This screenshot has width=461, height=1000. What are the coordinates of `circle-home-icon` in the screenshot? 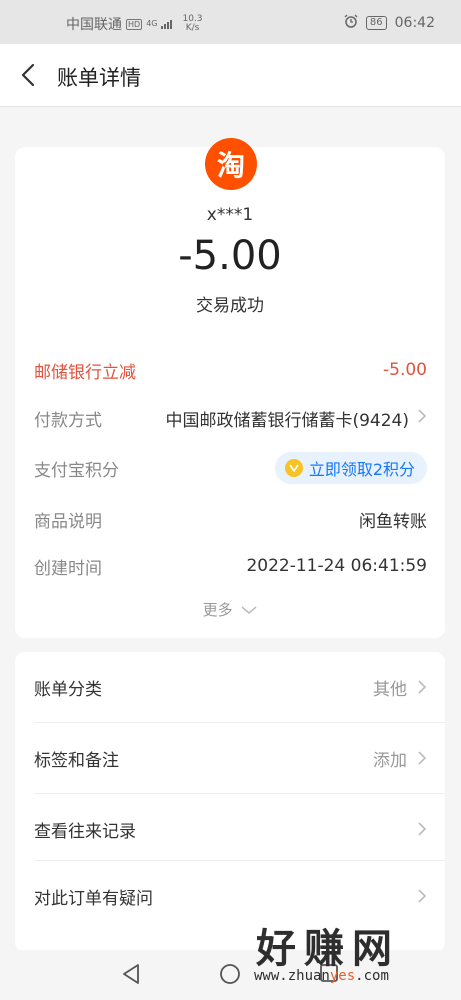 It's located at (230, 974).